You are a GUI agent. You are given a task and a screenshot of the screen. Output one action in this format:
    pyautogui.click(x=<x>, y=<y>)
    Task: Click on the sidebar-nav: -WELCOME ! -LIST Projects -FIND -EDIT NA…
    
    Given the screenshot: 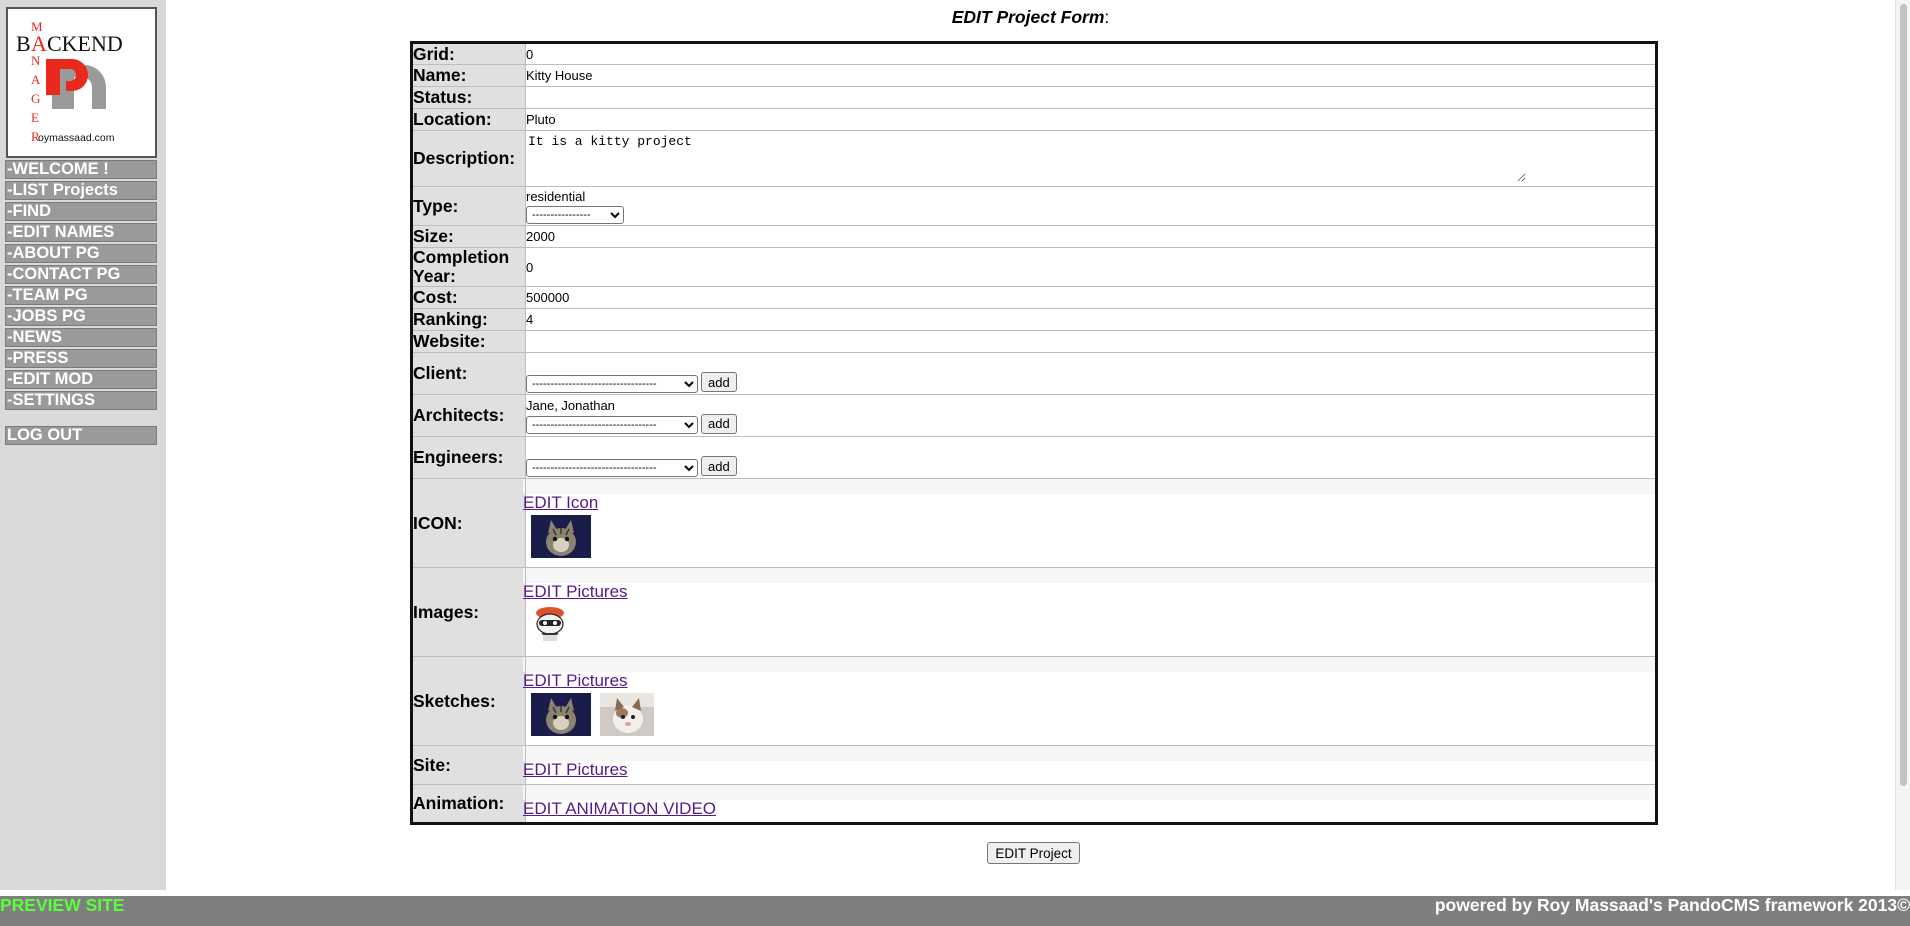 What is the action you would take?
    pyautogui.click(x=81, y=286)
    